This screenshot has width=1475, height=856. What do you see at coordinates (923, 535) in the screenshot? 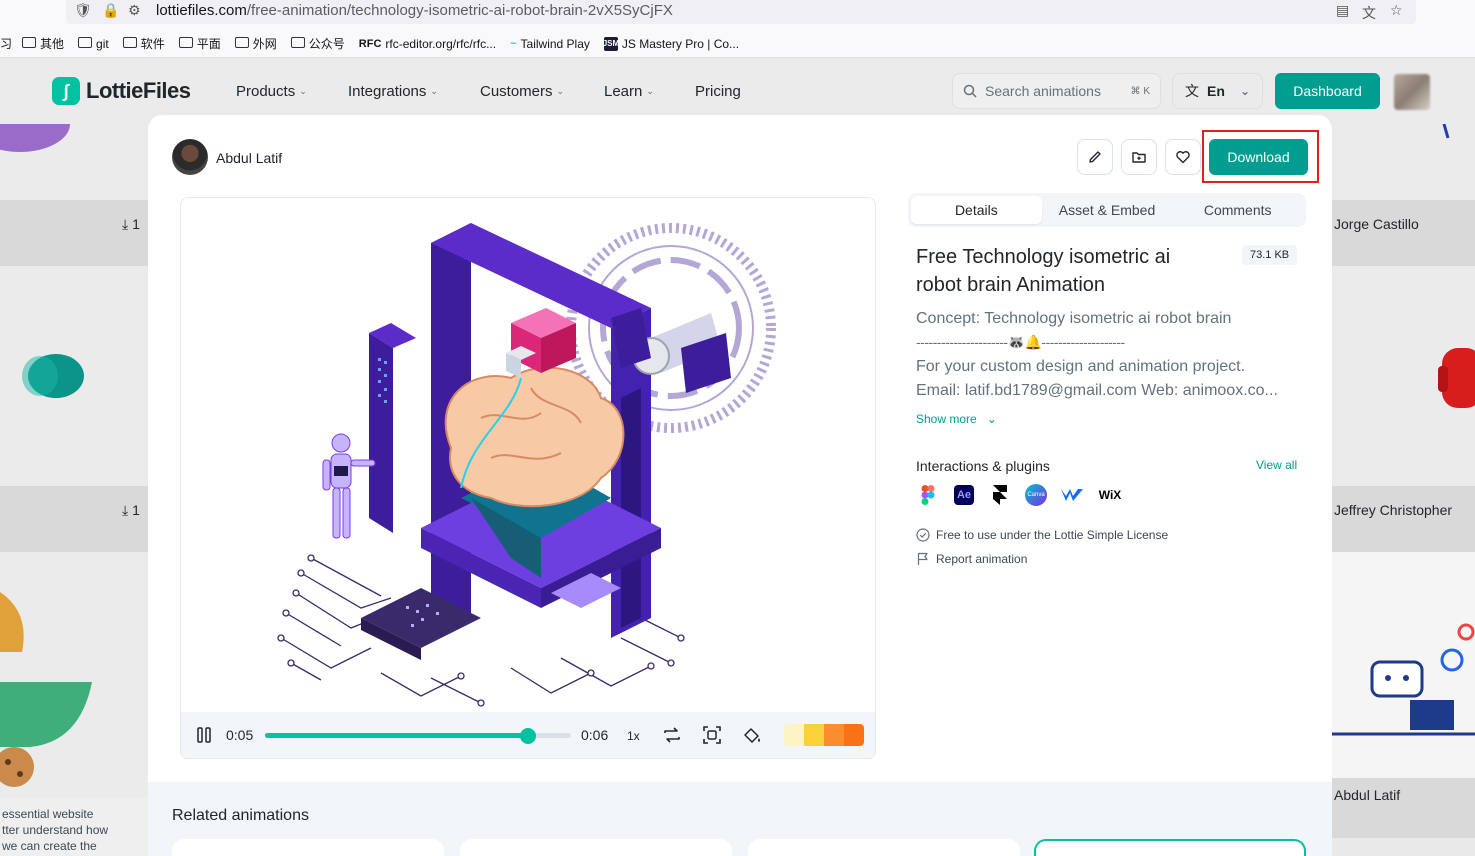
I see `check-circle-icon` at bounding box center [923, 535].